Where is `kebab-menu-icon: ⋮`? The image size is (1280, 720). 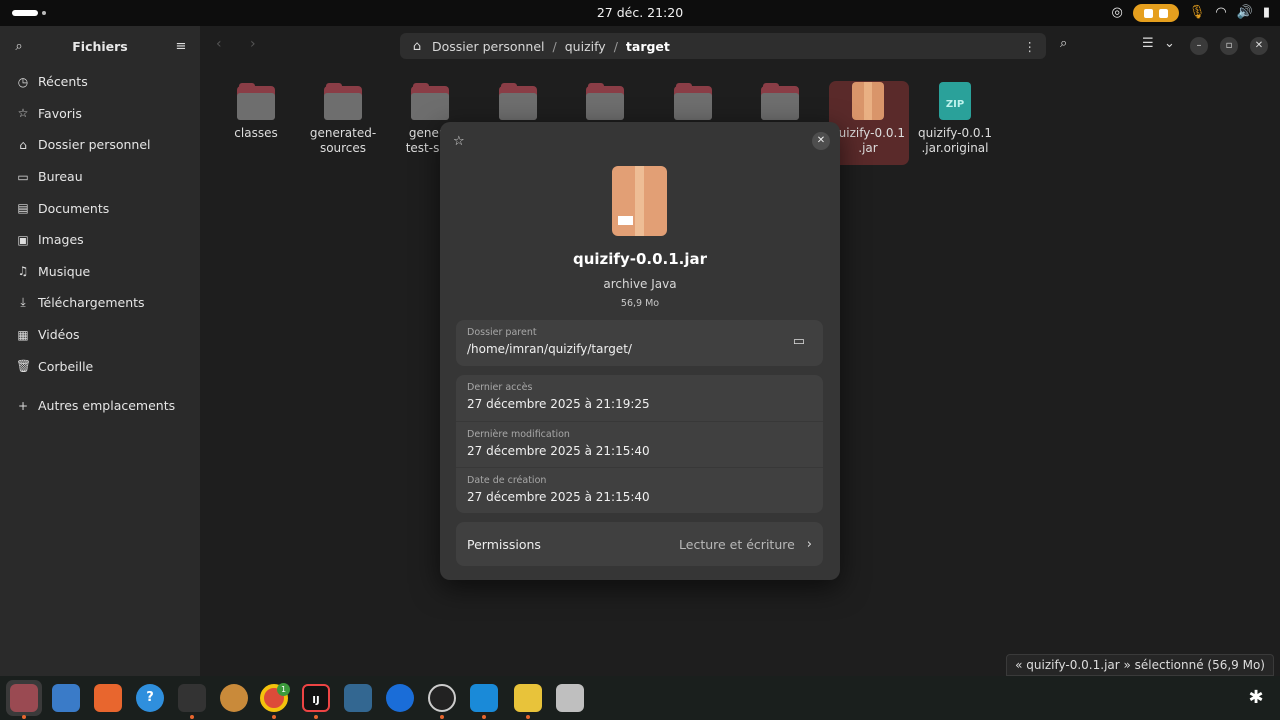 kebab-menu-icon: ⋮ is located at coordinates (1030, 46).